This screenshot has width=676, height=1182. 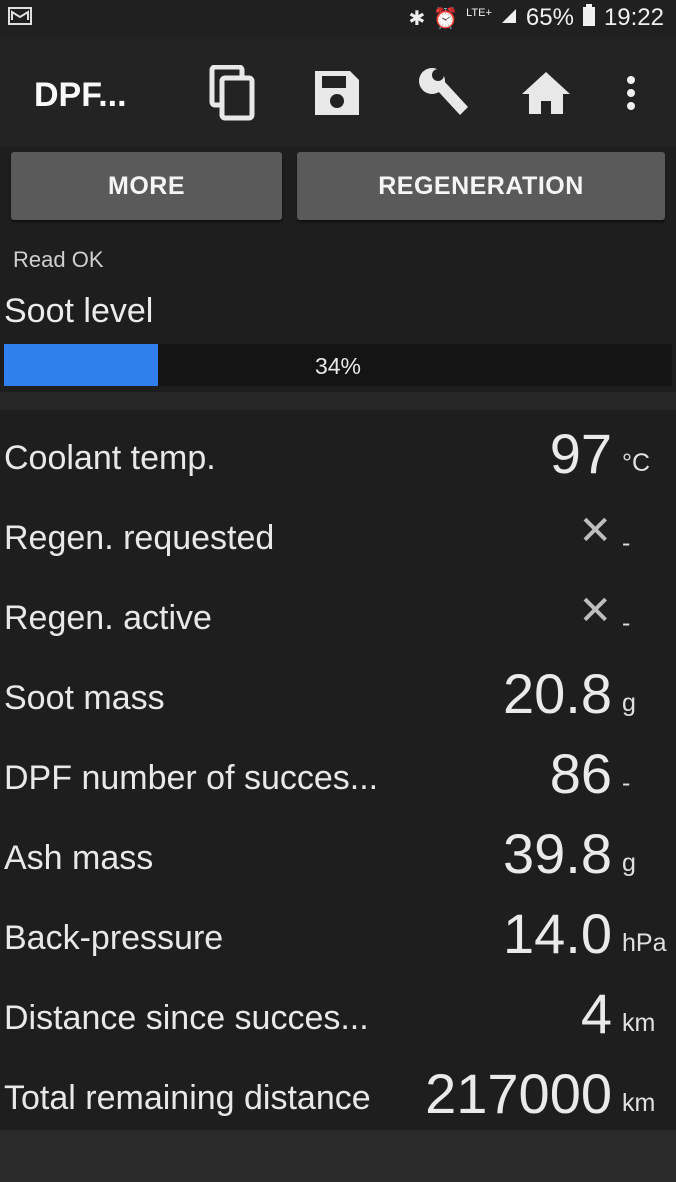 What do you see at coordinates (108, 618) in the screenshot?
I see `parameter-label: Regen. active` at bounding box center [108, 618].